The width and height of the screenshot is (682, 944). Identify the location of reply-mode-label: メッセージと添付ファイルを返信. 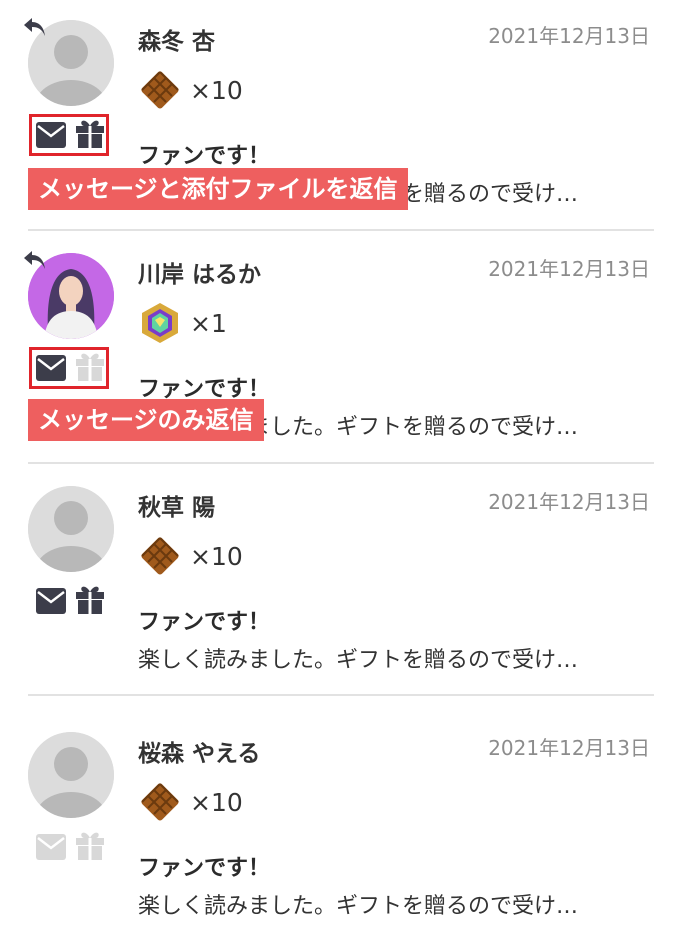
(218, 189).